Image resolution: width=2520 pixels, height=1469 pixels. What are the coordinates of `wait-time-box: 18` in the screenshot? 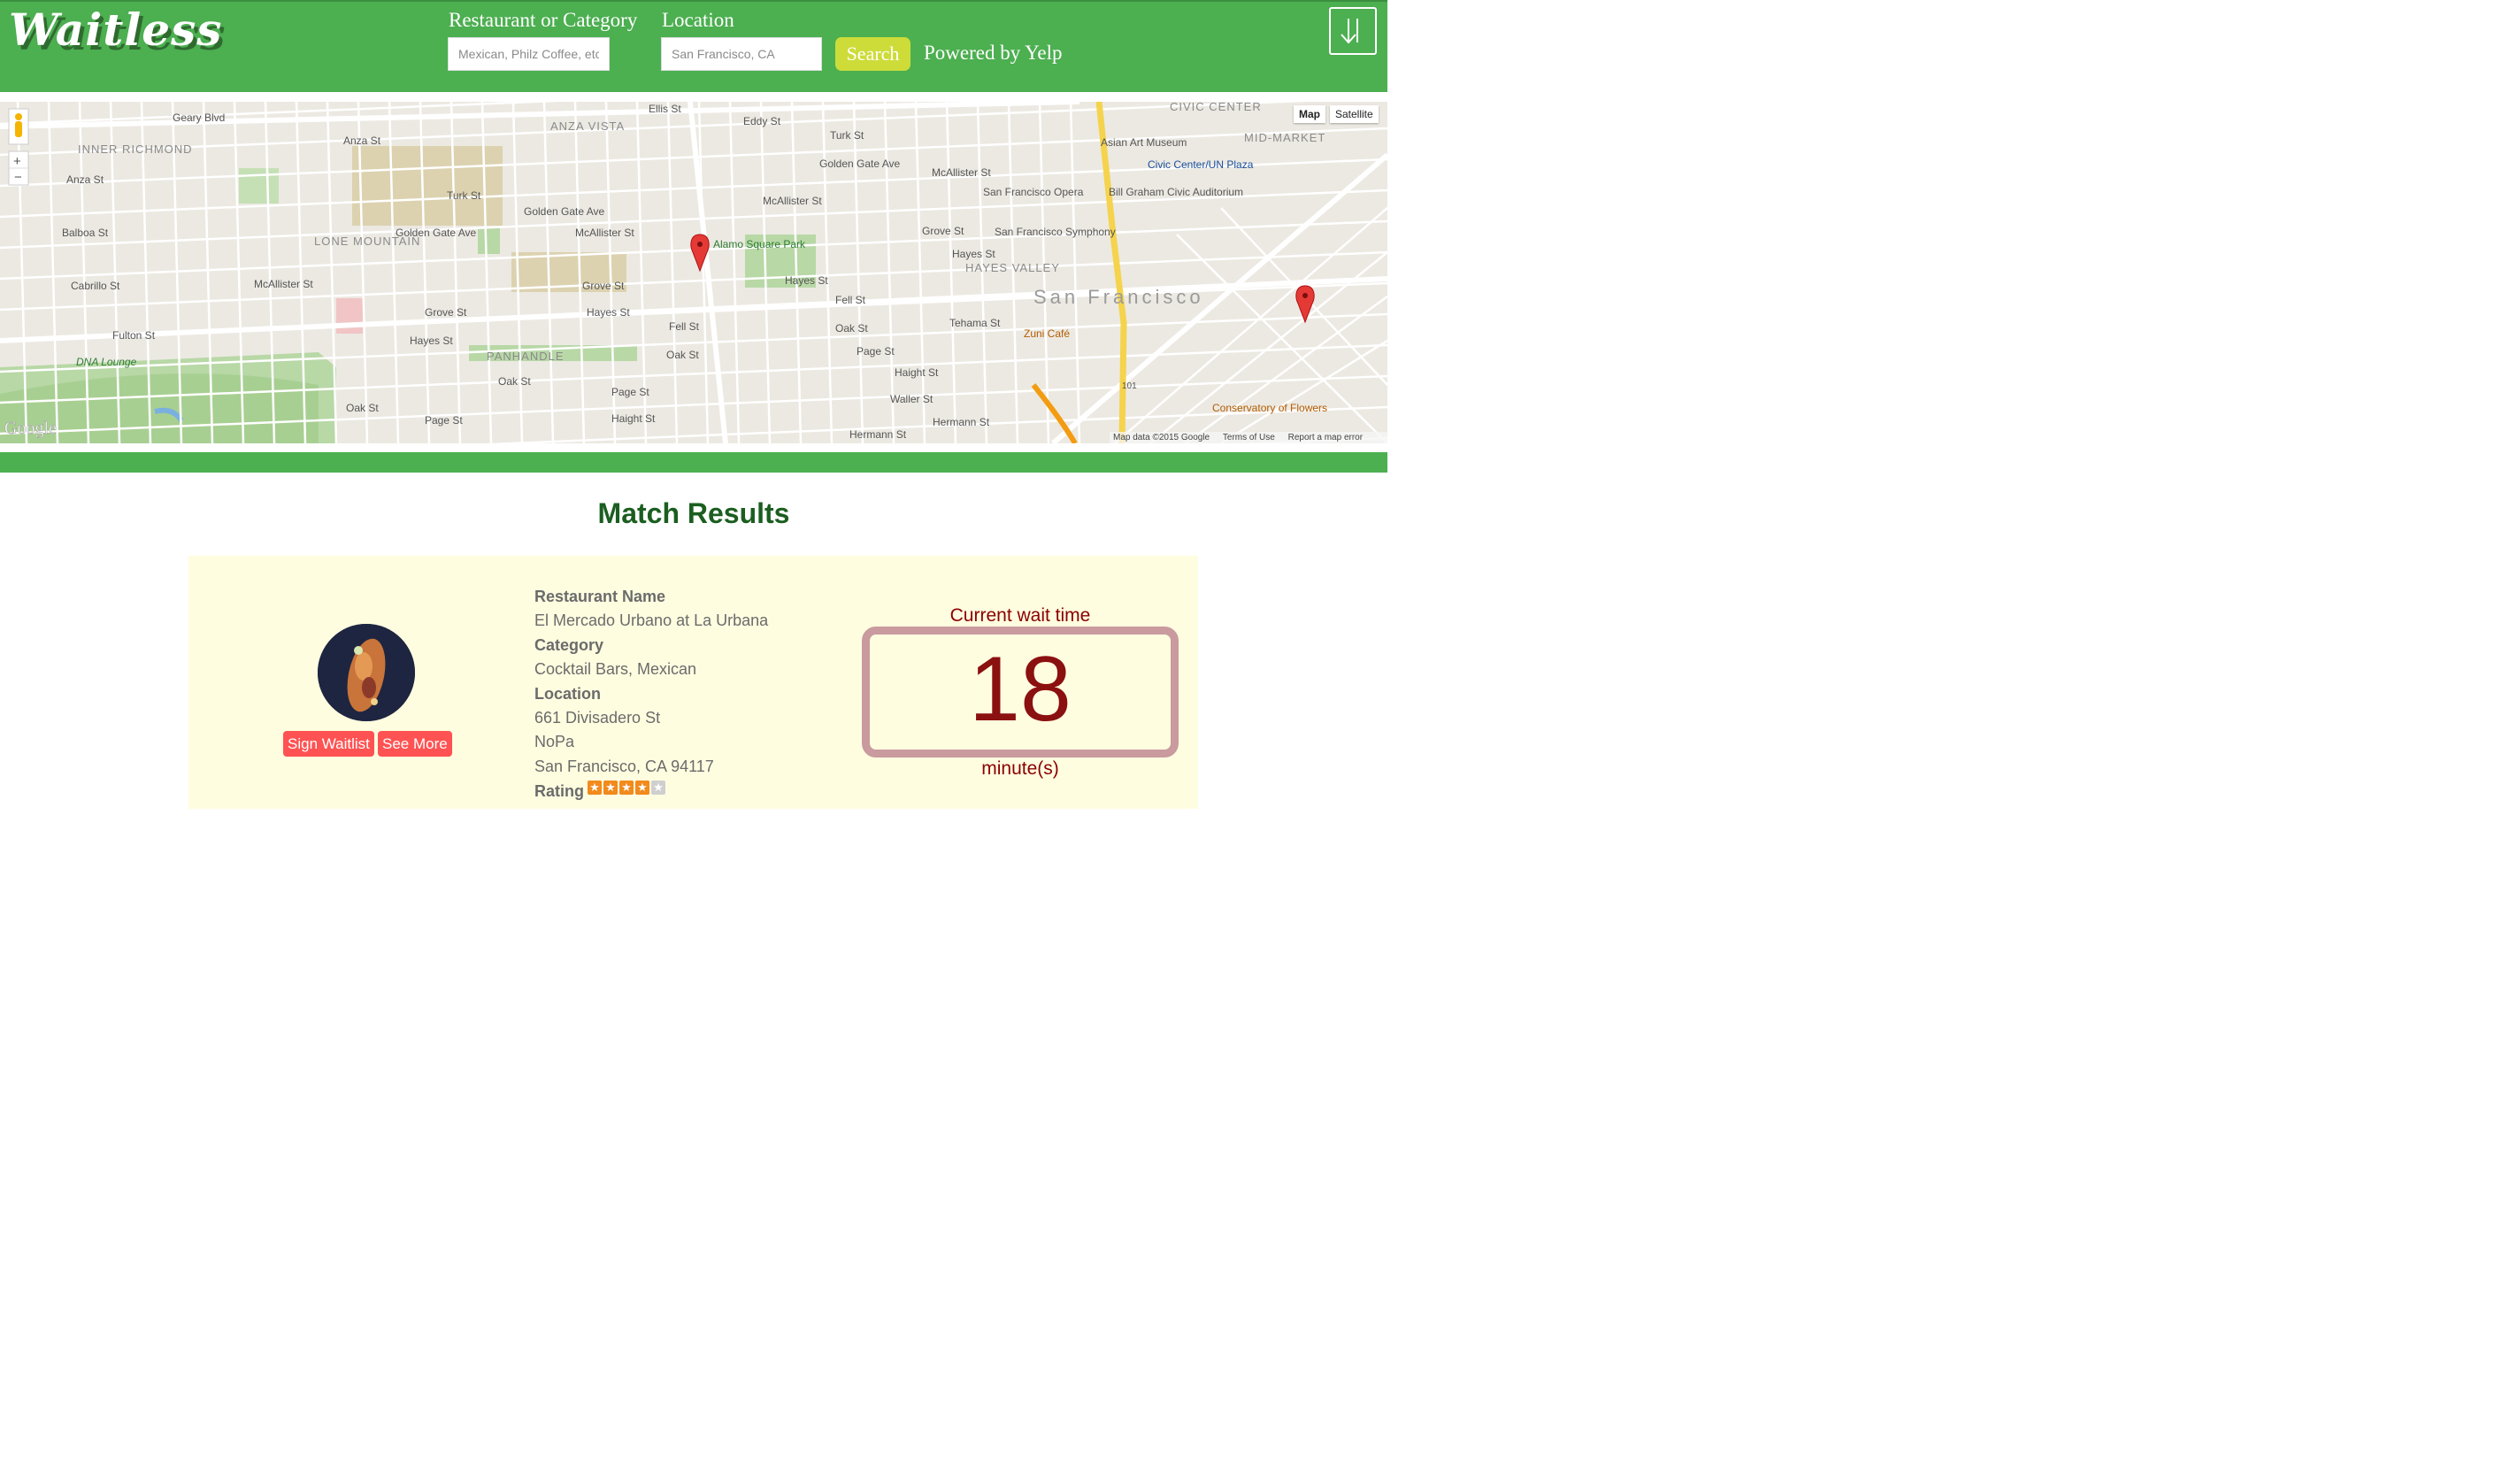 It's located at (1020, 692).